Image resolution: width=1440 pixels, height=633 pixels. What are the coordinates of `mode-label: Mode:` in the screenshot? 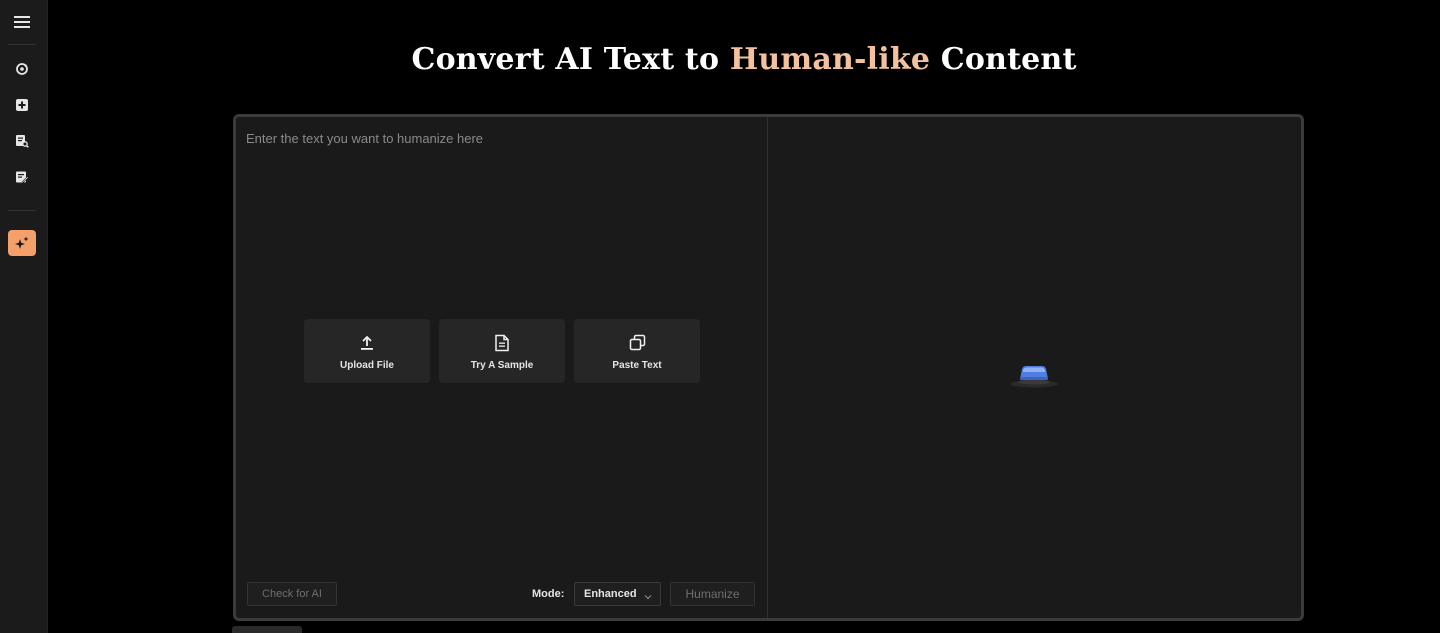 It's located at (548, 594).